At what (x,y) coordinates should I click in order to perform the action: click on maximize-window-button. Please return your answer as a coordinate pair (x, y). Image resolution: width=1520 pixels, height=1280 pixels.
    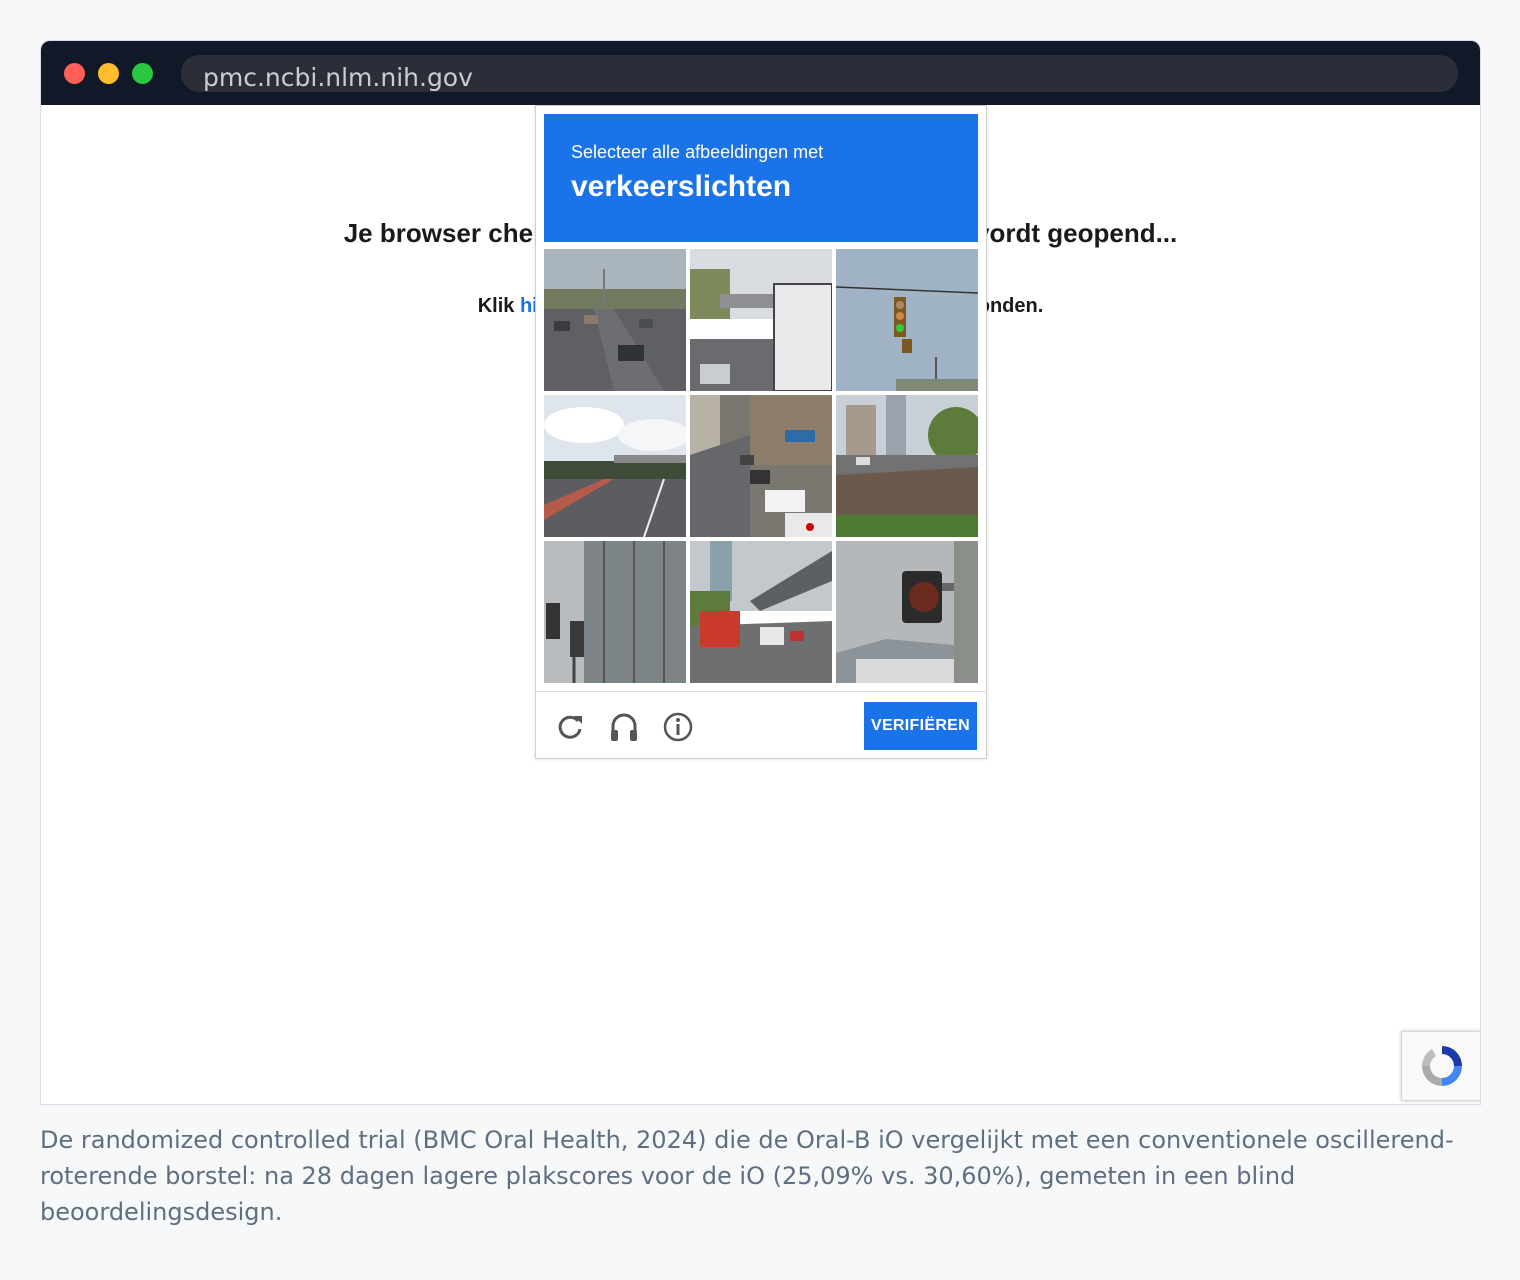
    Looking at the image, I should click on (142, 73).